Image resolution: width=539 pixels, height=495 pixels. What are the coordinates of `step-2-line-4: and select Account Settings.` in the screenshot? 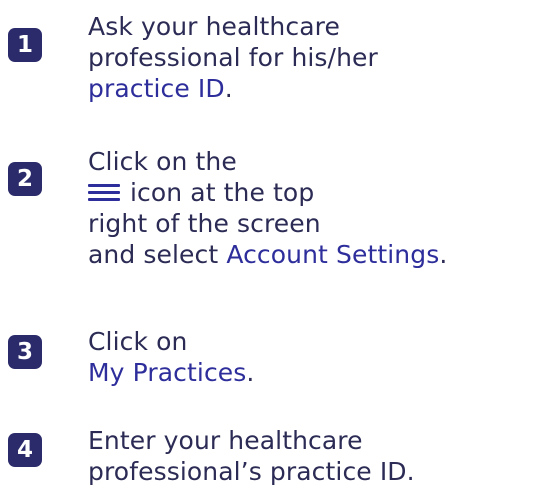 It's located at (267, 254).